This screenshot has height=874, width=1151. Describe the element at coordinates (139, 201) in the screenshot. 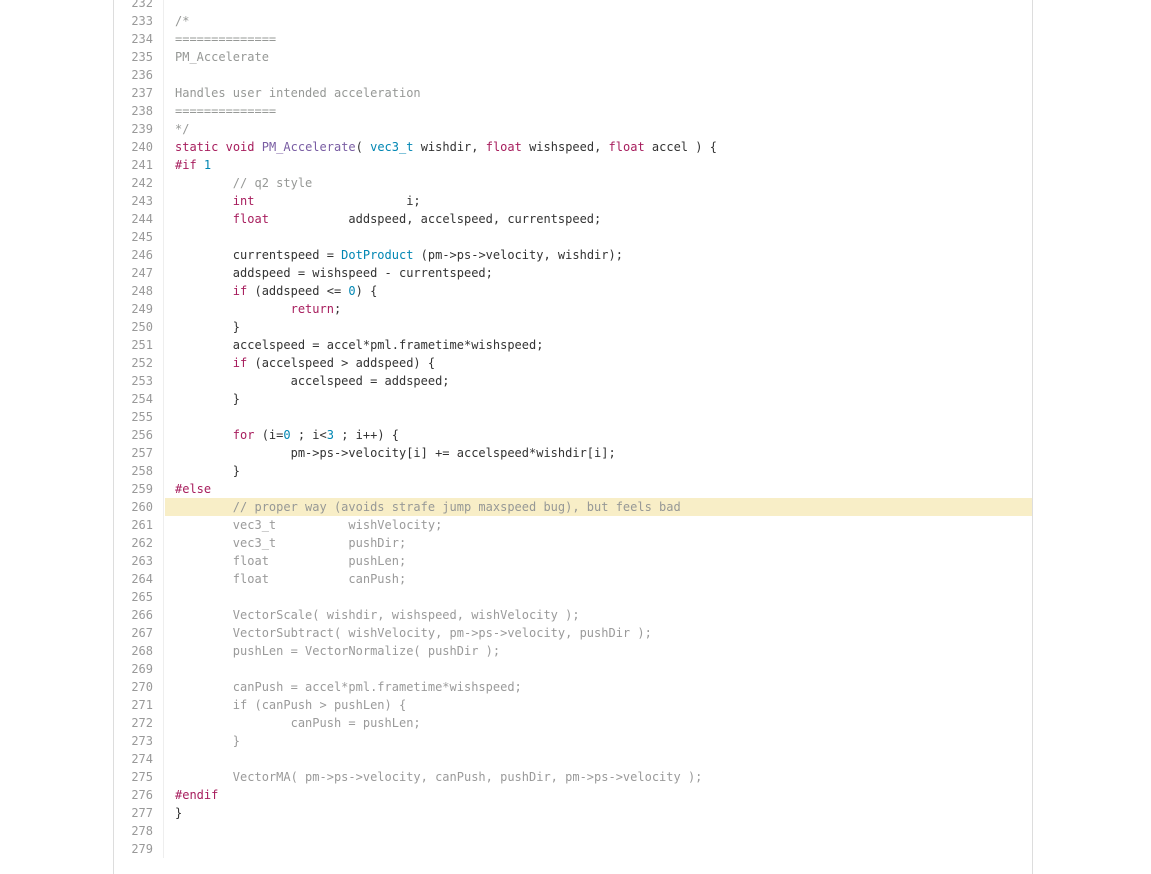

I see `line-number: 243` at that location.